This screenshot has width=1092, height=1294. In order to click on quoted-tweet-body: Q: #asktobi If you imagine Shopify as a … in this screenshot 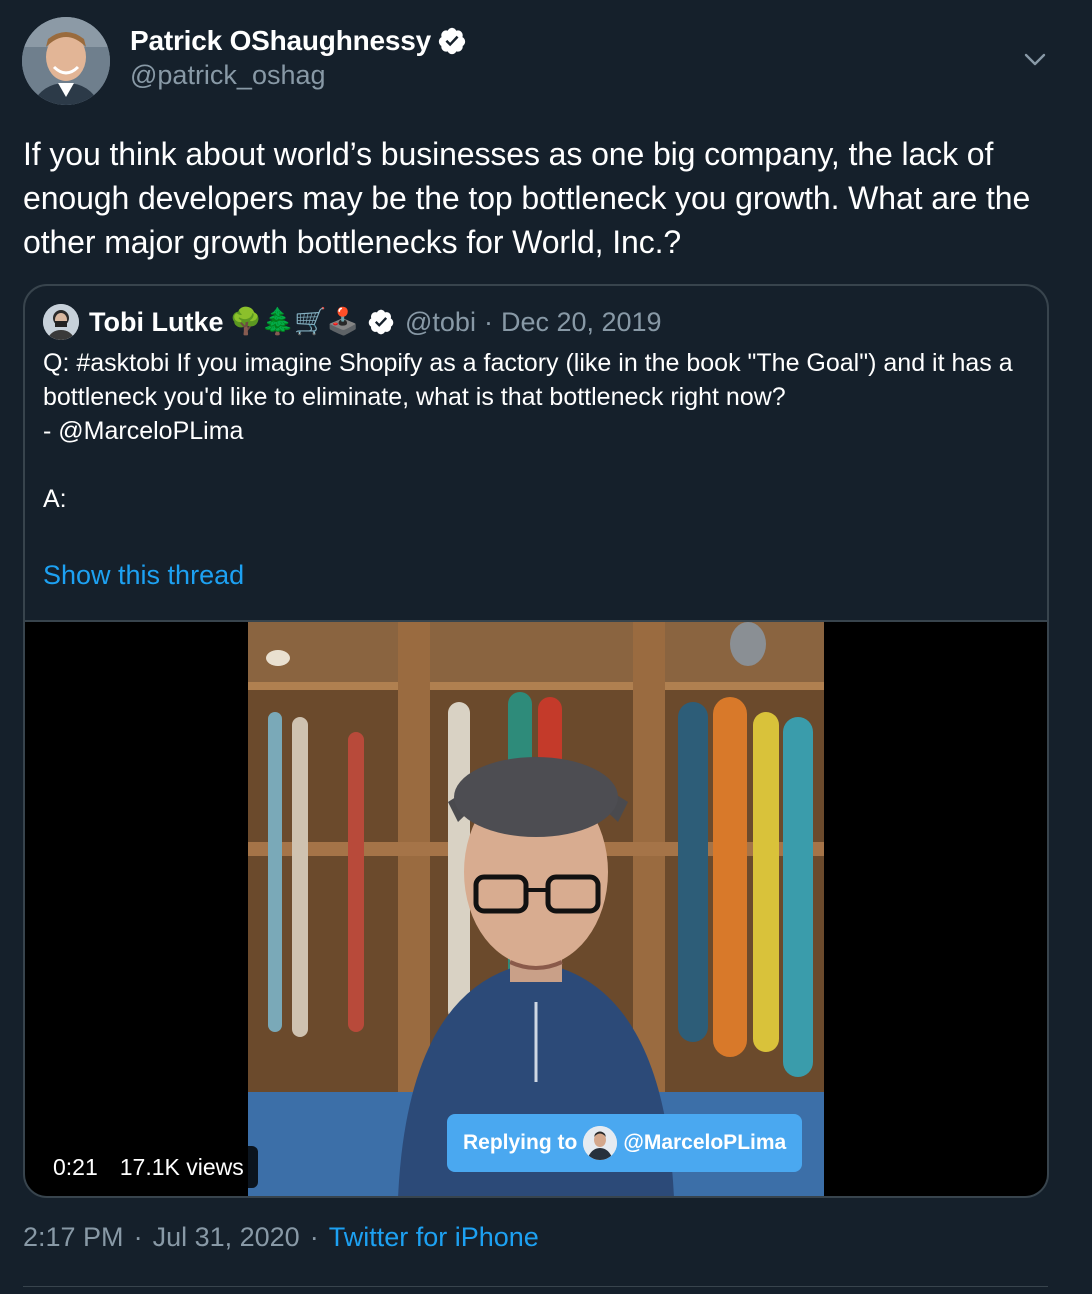, I will do `click(533, 431)`.